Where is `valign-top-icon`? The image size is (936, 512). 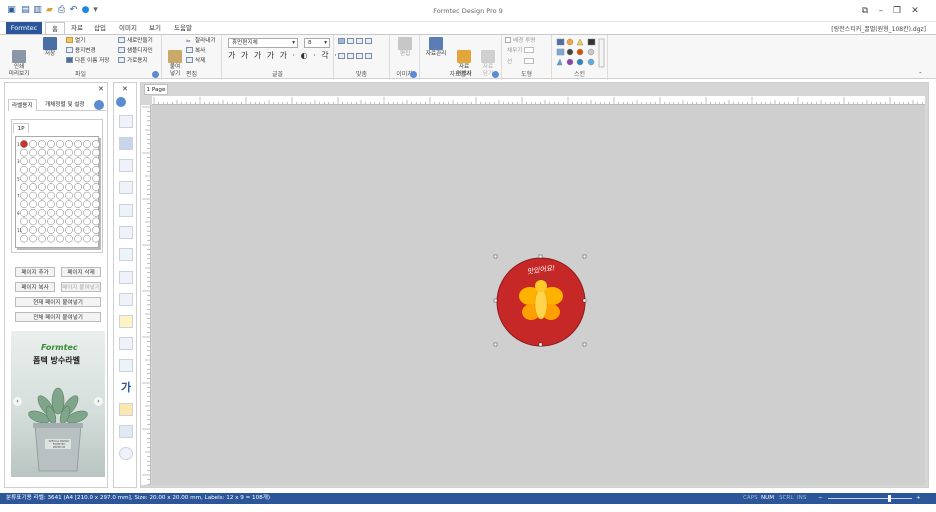
valign-top-icon is located at coordinates (341, 56).